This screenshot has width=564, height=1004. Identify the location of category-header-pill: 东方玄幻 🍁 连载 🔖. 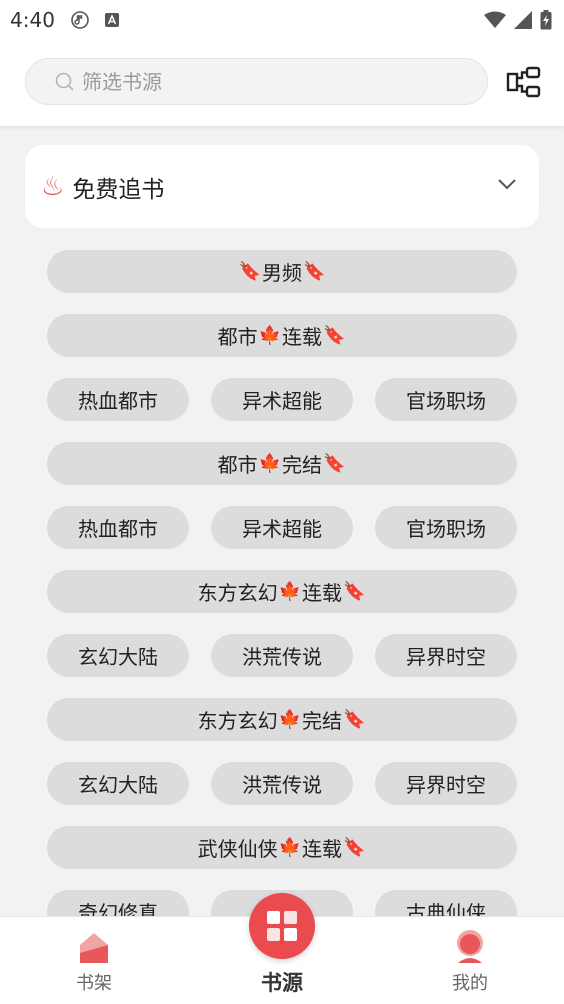
(282, 591).